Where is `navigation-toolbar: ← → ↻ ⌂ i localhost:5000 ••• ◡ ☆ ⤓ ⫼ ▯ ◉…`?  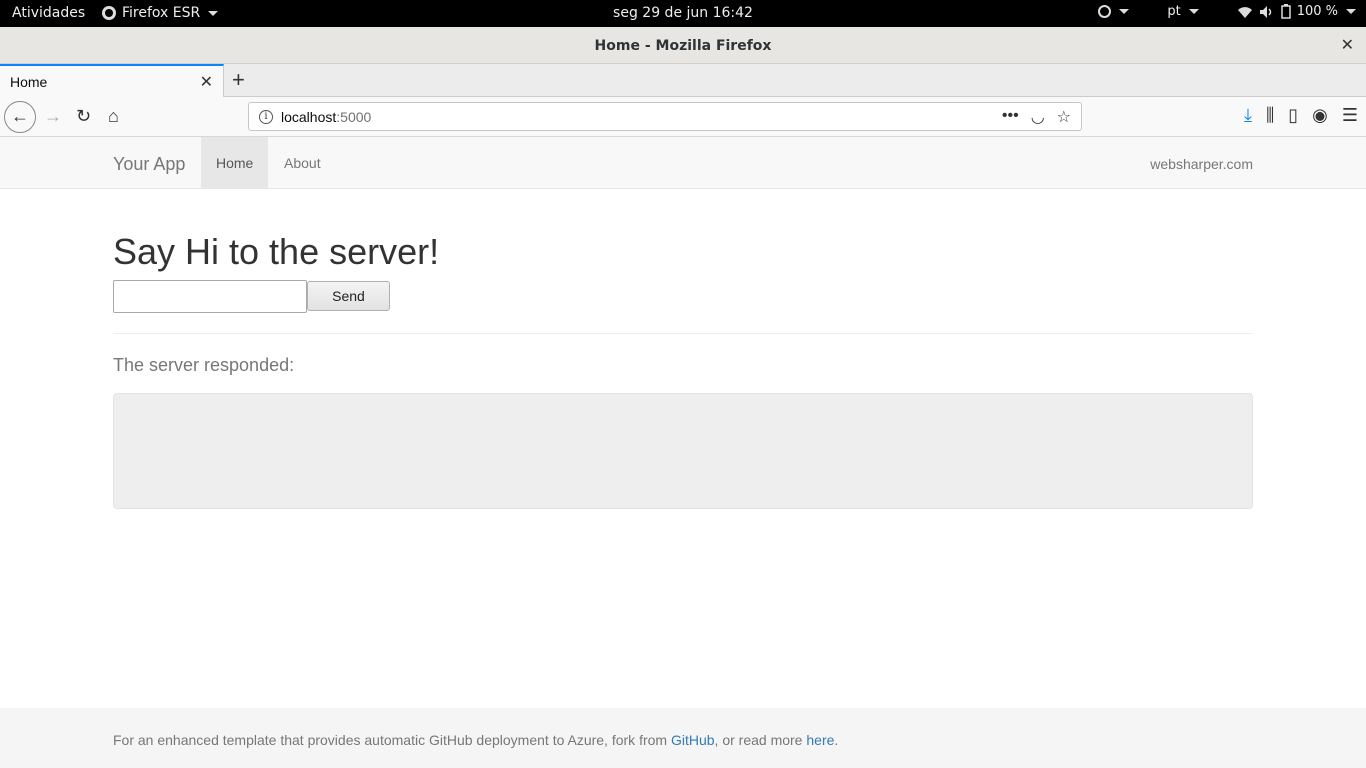 navigation-toolbar: ← → ↻ ⌂ i localhost:5000 ••• ◡ ☆ ⤓ ⫼ ▯ ◉… is located at coordinates (683, 117).